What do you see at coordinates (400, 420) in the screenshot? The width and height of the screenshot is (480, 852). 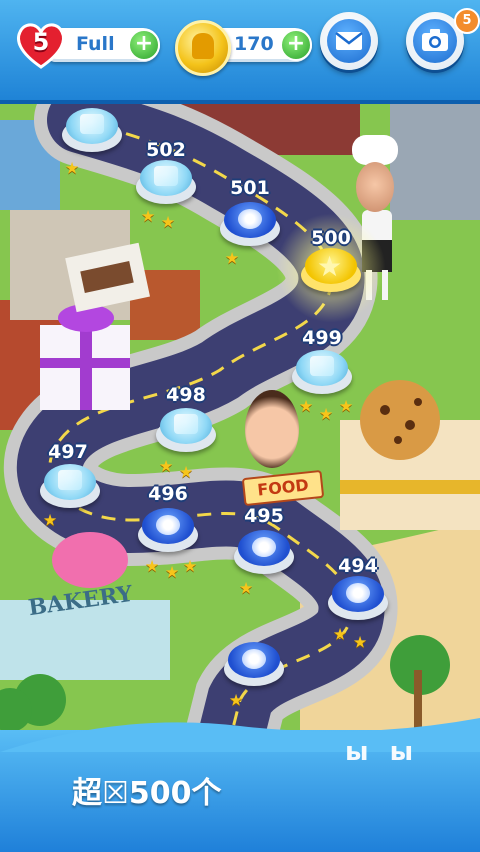 I see `cookie-icon` at bounding box center [400, 420].